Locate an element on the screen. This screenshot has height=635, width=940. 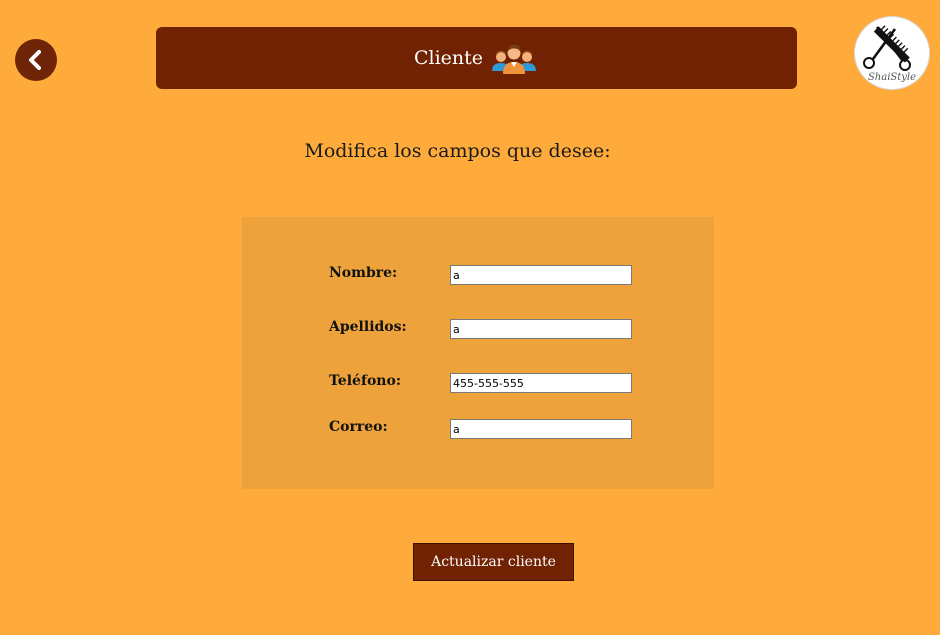
correo-field is located at coordinates (541, 429).